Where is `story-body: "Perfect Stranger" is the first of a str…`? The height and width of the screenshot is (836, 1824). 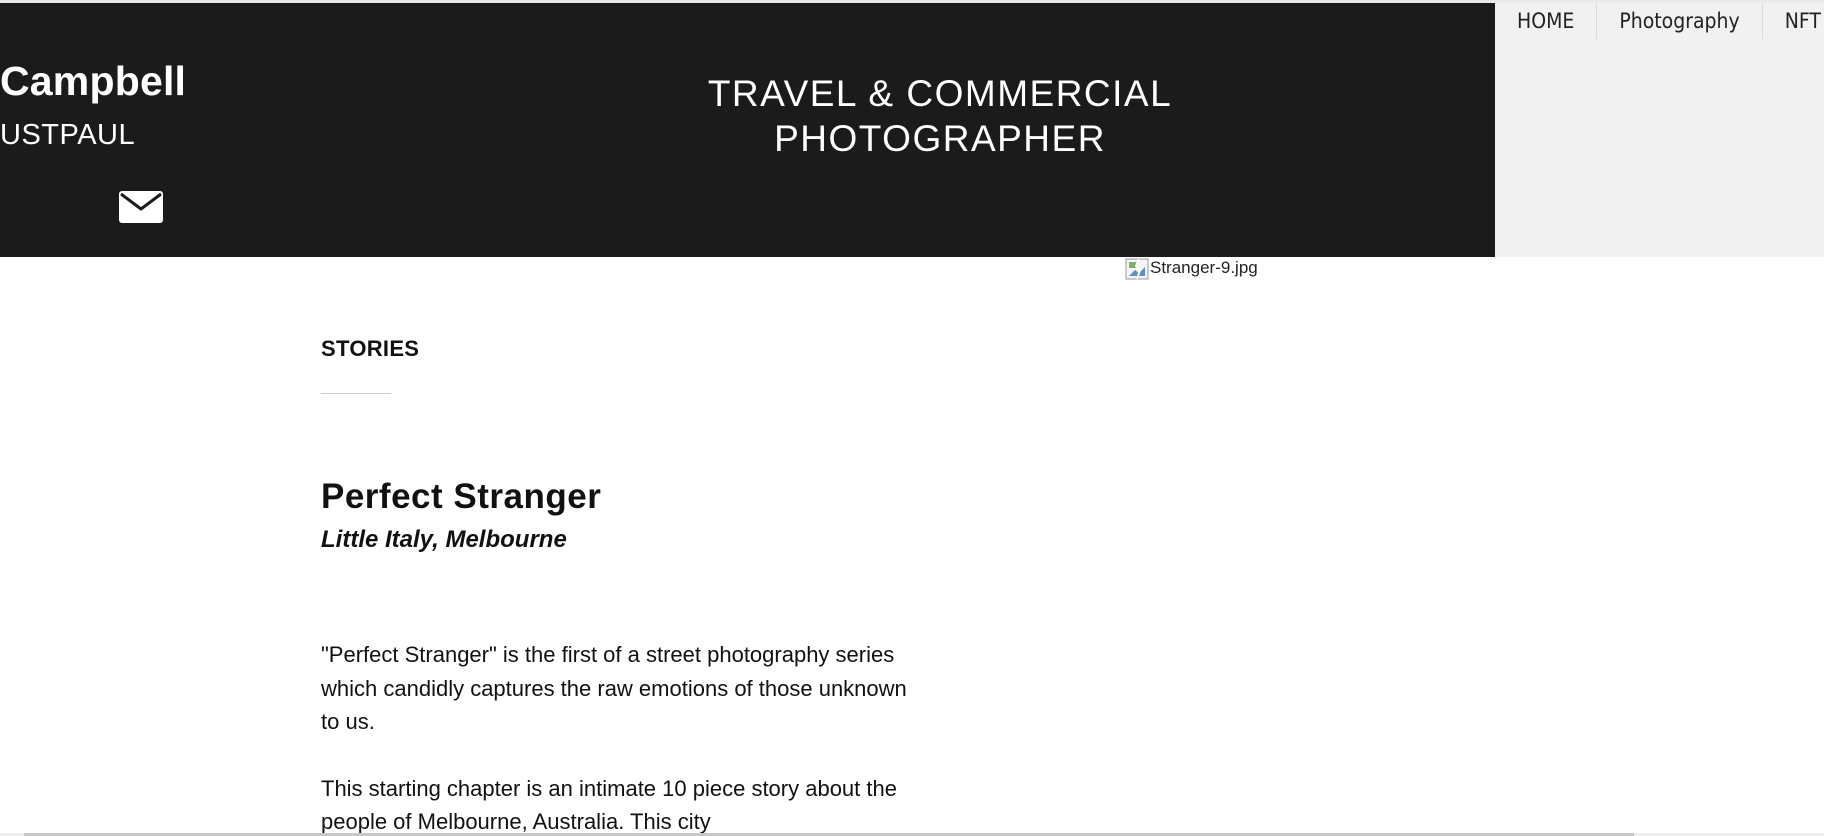
story-body: "Perfect Stranger" is the first of a str… is located at coordinates (616, 737).